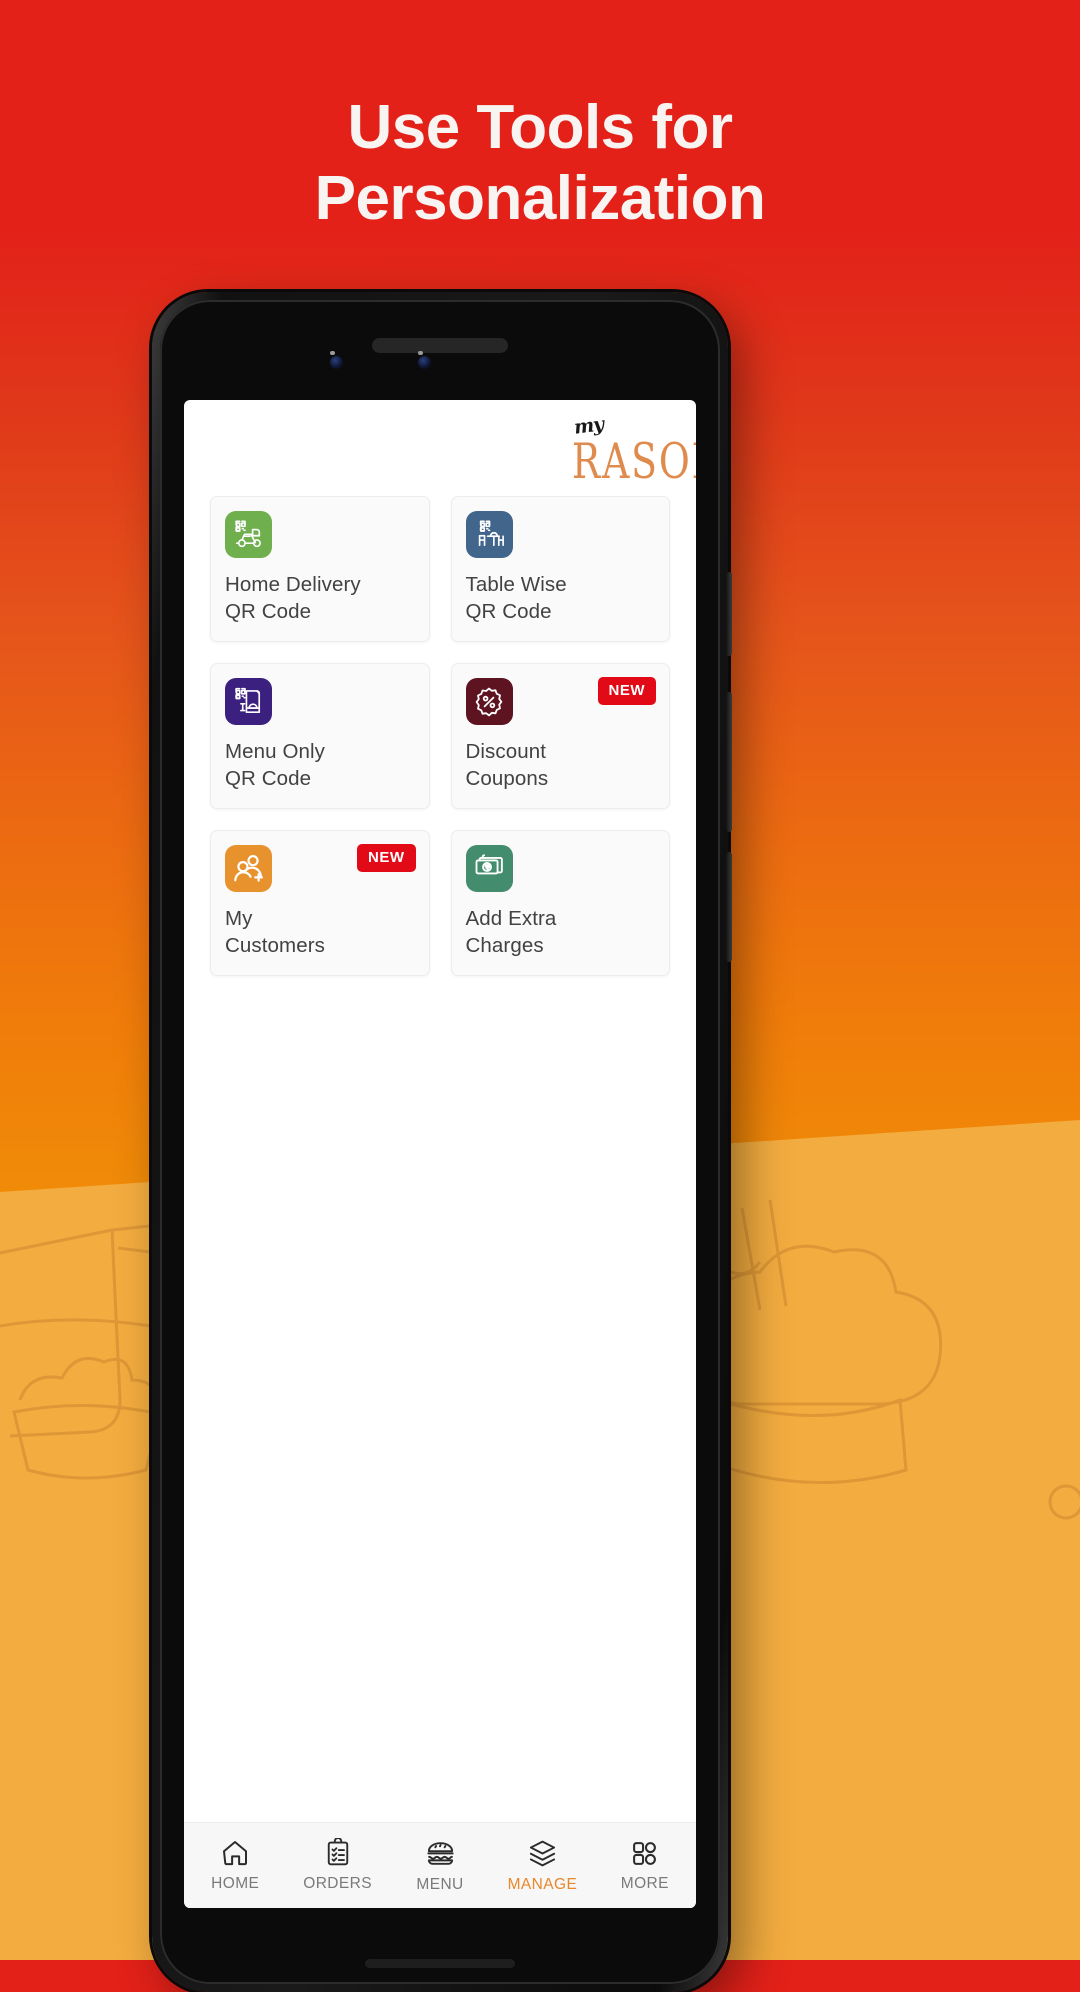  I want to click on headline-line-2: Personalization, so click(540, 199).